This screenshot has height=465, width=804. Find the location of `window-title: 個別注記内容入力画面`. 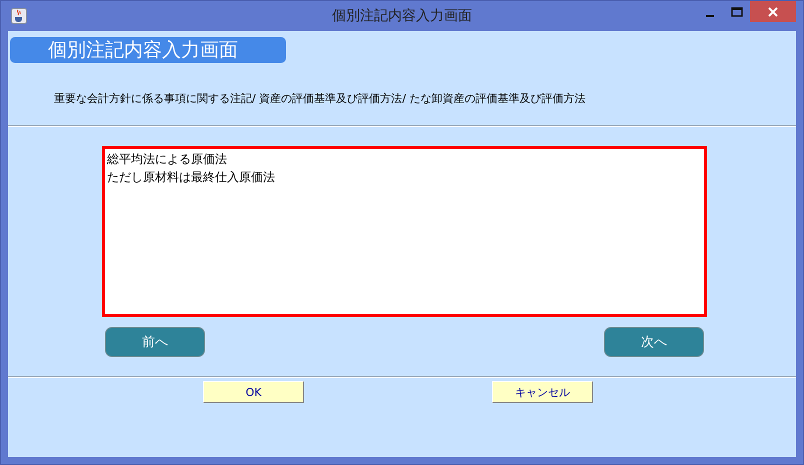

window-title: 個別注記内容入力画面 is located at coordinates (402, 16).